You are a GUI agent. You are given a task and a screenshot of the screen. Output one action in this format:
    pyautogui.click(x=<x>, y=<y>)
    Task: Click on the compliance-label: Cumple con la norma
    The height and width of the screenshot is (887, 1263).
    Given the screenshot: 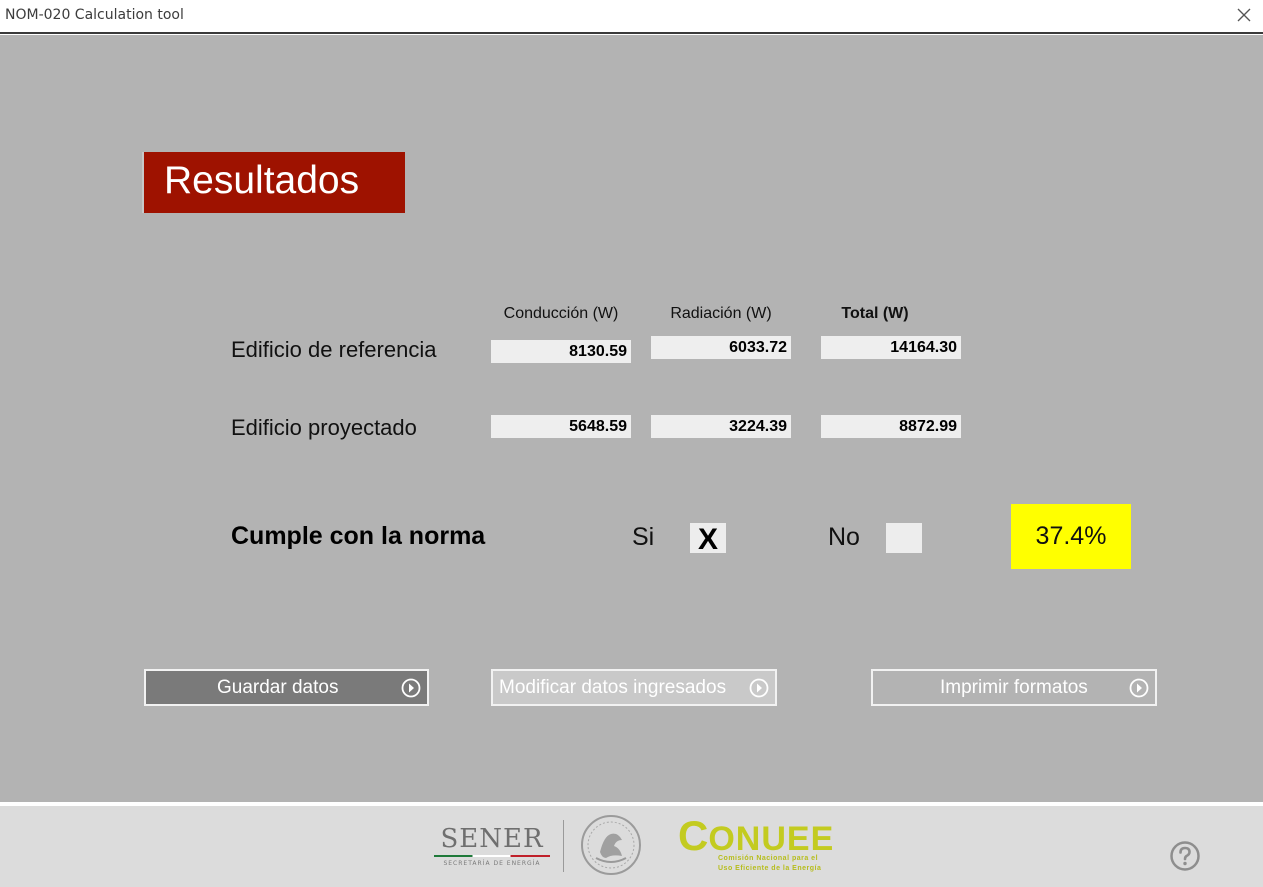 What is the action you would take?
    pyautogui.click(x=358, y=536)
    